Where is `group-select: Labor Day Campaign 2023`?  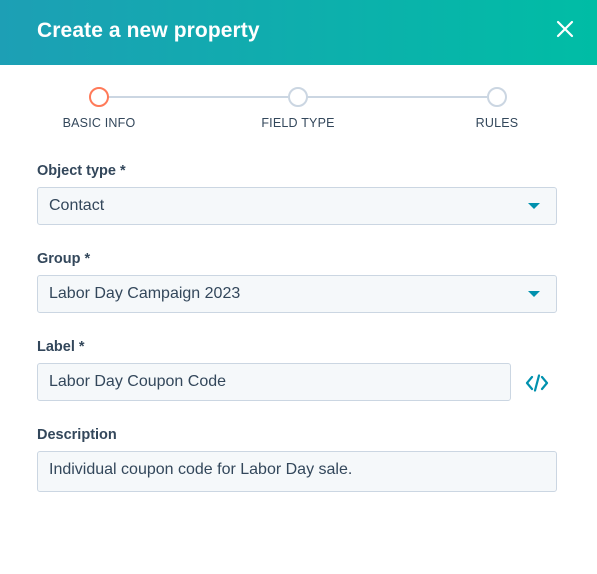
group-select: Labor Day Campaign 2023 is located at coordinates (297, 294).